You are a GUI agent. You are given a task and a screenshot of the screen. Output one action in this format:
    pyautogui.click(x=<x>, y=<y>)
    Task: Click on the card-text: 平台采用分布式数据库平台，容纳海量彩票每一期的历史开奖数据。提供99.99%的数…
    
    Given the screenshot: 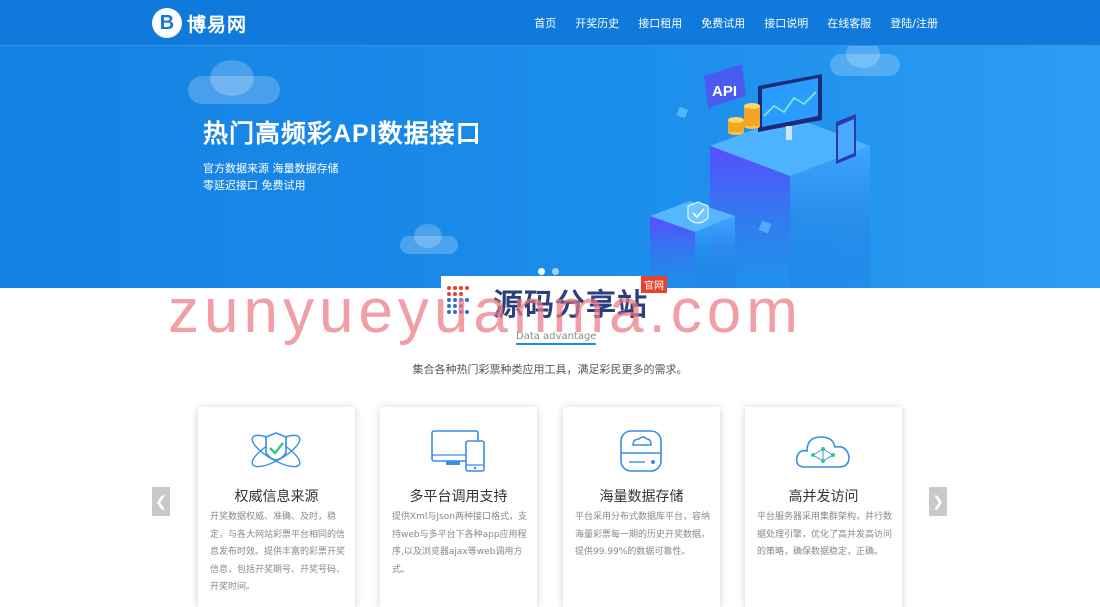 What is the action you would take?
    pyautogui.click(x=643, y=534)
    